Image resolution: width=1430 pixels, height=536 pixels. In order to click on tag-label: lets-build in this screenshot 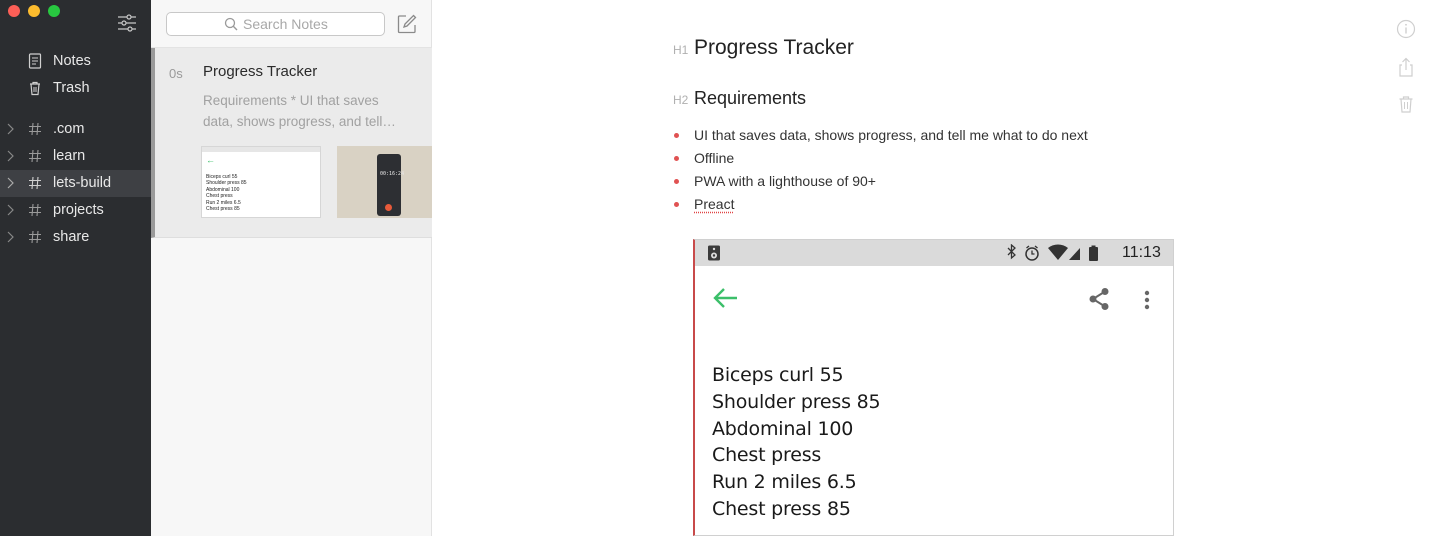, I will do `click(82, 183)`.